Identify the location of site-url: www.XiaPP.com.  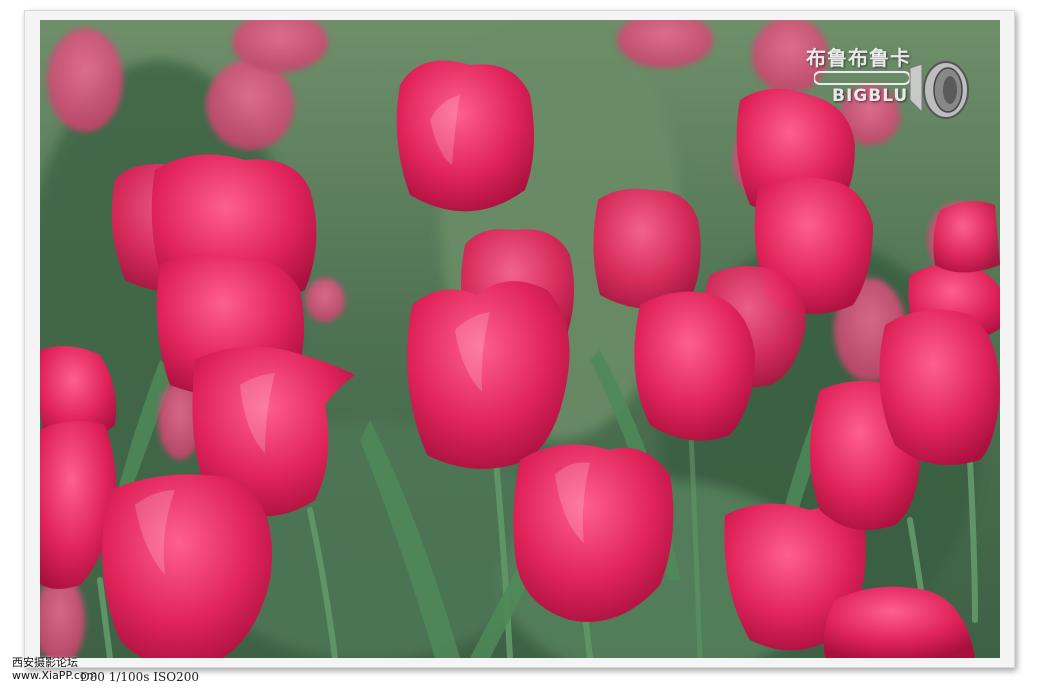
(55, 675).